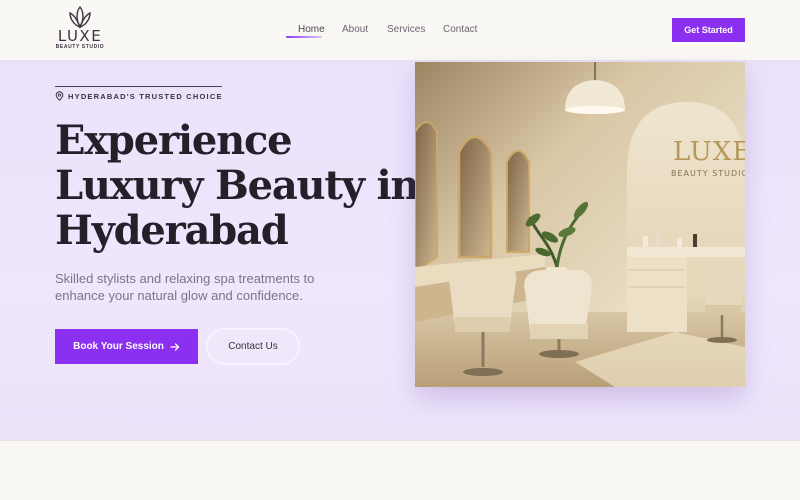  Describe the element at coordinates (460, 29) in the screenshot. I see `nav-contact: Contact` at that location.